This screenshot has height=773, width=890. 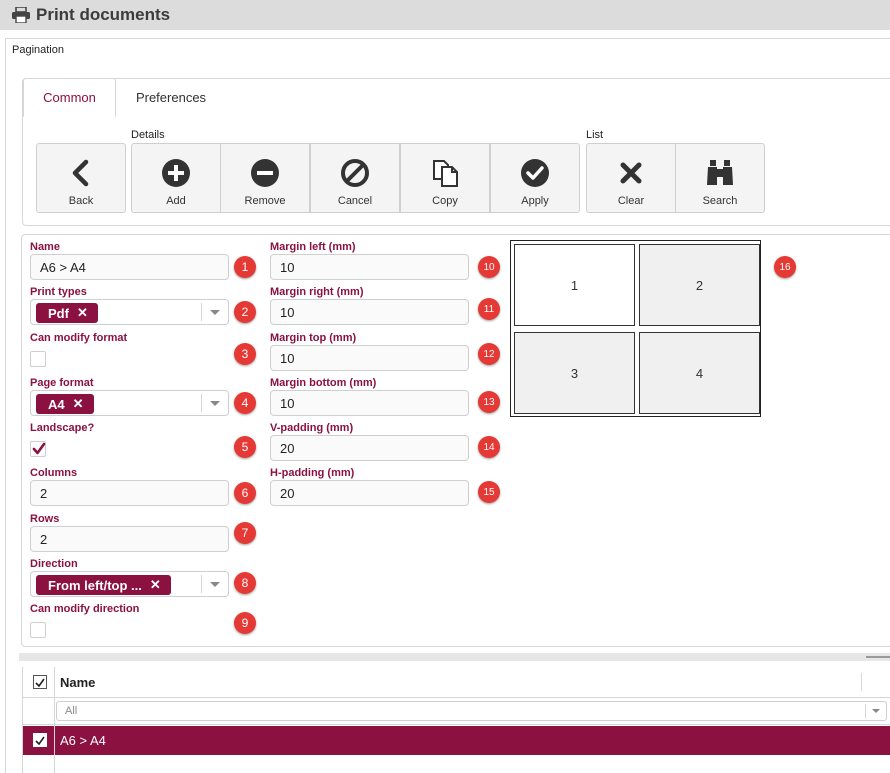 I want to click on tab-common: Common, so click(x=69, y=97).